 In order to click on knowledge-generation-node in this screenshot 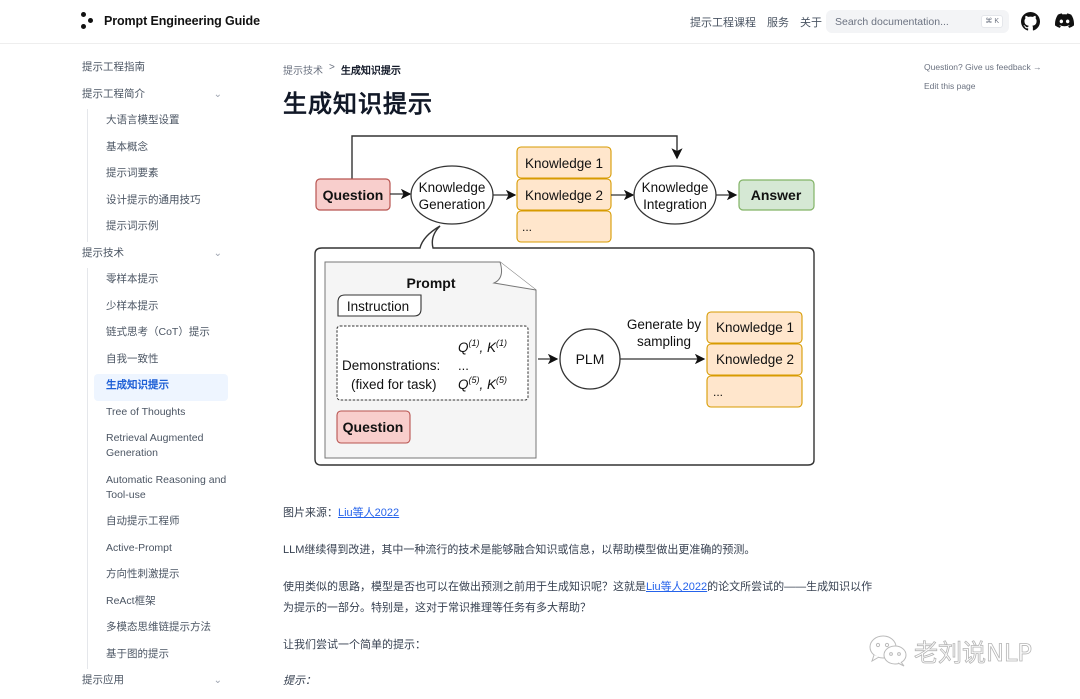, I will do `click(452, 195)`.